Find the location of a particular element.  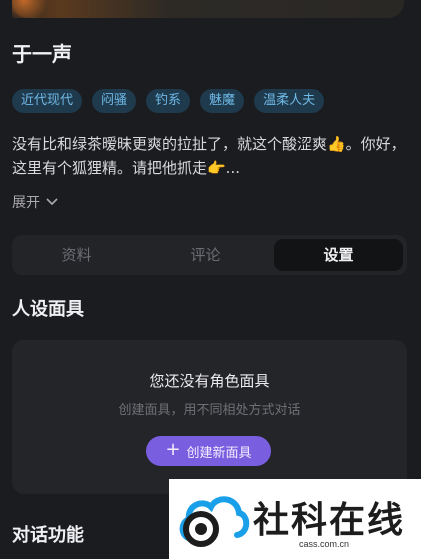

cover-image-highlight is located at coordinates (32, 9).